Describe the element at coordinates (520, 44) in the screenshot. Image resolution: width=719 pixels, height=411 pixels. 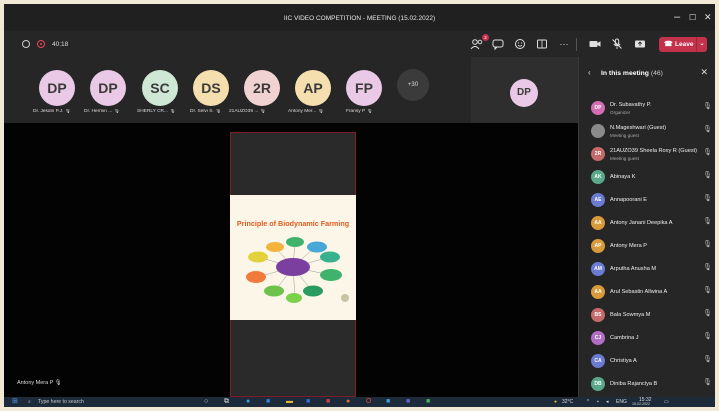
I see `reactions-icon` at that location.